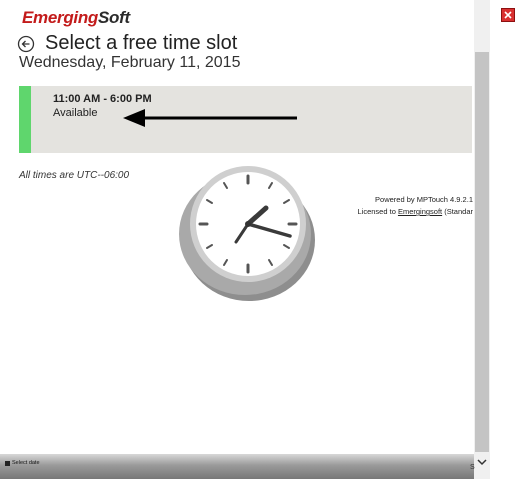 The image size is (518, 479). I want to click on timezone-note: All times are UTC--06:00, so click(74, 175).